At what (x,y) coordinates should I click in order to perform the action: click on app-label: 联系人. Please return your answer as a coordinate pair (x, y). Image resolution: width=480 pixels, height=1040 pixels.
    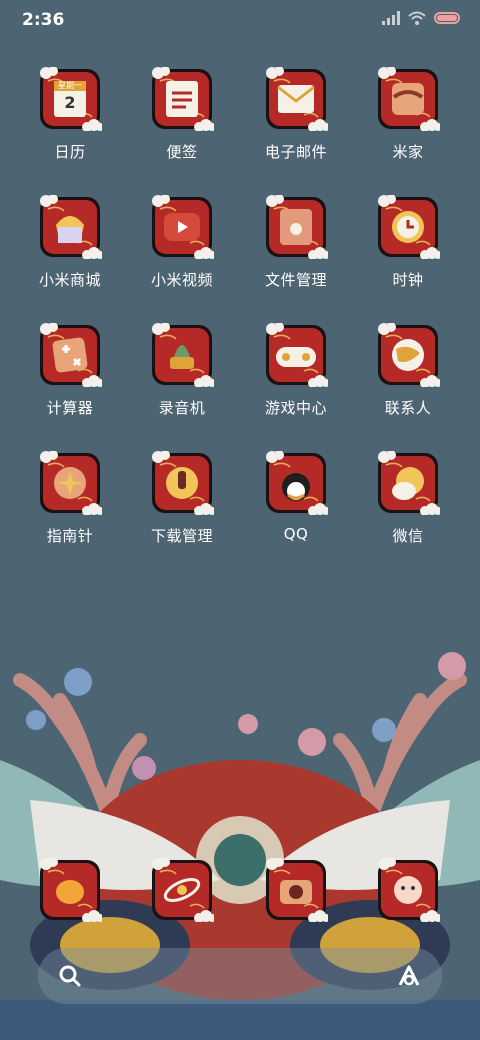
    Looking at the image, I should click on (408, 408).